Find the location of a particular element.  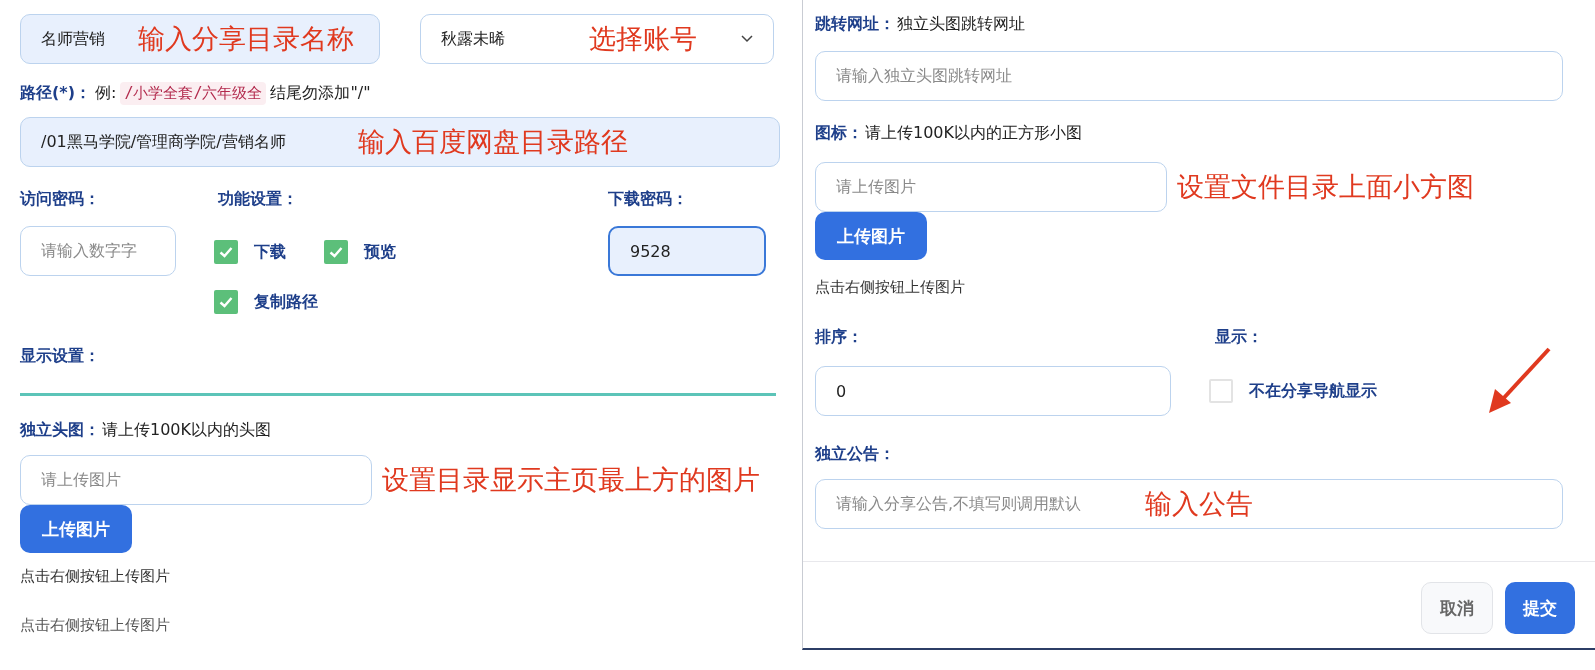

download-password-field: 9528 is located at coordinates (687, 251).